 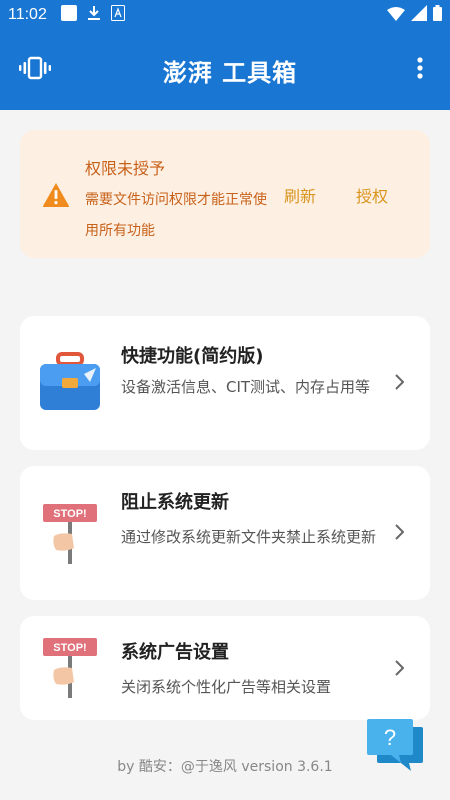 What do you see at coordinates (192, 356) in the screenshot?
I see `feature-title: 快捷功能(简约版)` at bounding box center [192, 356].